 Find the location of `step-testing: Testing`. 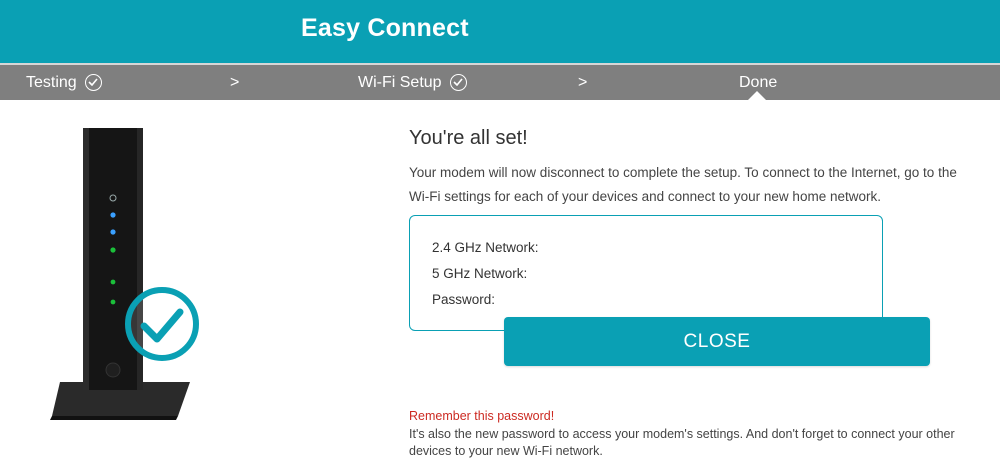

step-testing: Testing is located at coordinates (64, 82).